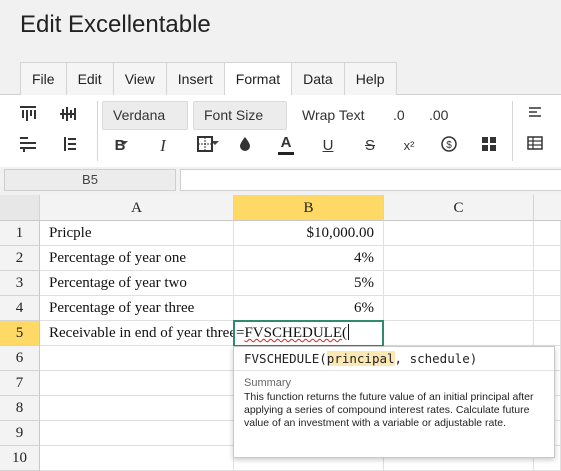  I want to click on summary-label: Summary, so click(268, 383).